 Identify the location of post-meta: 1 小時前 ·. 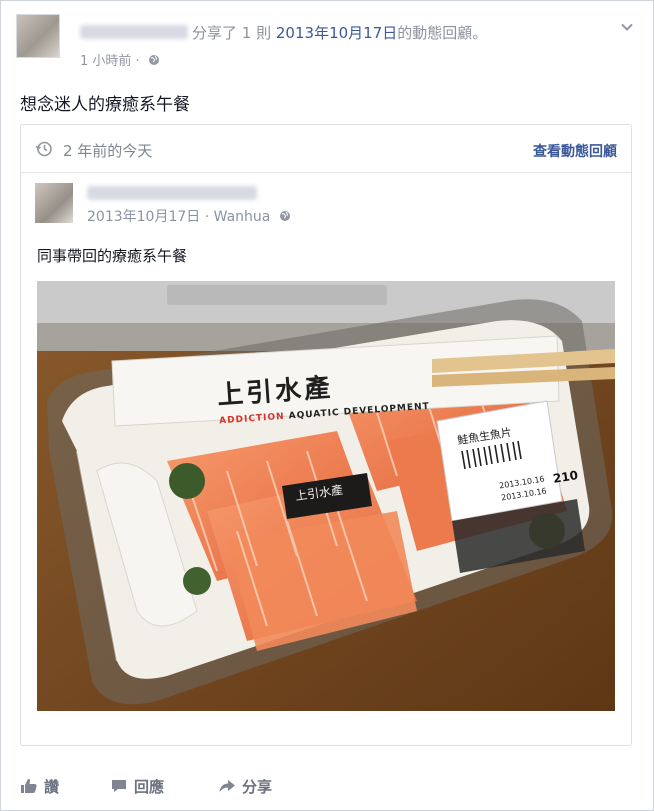
(120, 59).